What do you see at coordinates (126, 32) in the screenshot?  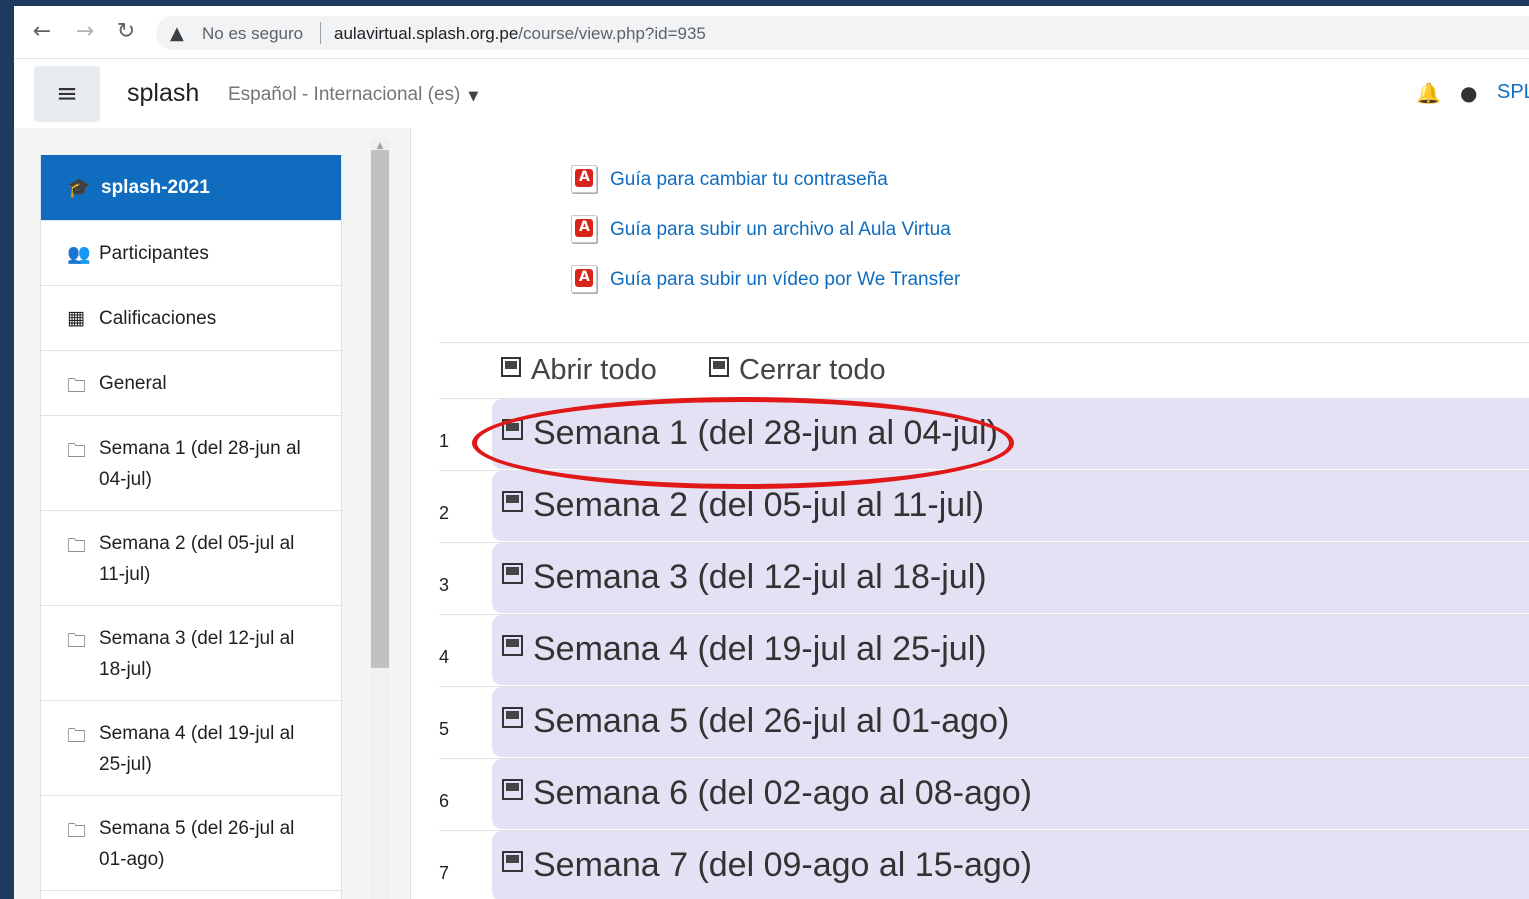 I see `reload-icon: ↻` at bounding box center [126, 32].